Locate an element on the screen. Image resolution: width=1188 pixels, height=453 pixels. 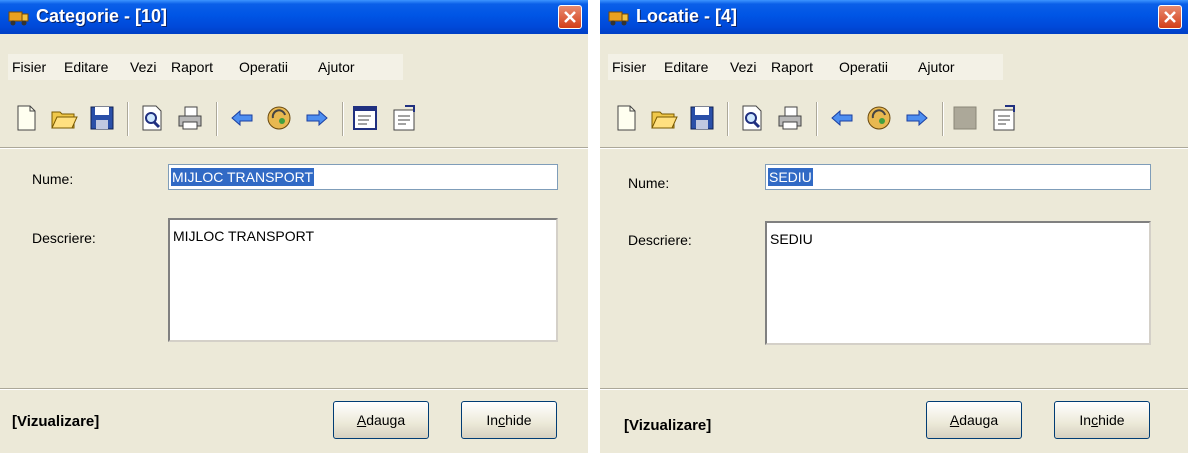
refresh-icon is located at coordinates (879, 118).